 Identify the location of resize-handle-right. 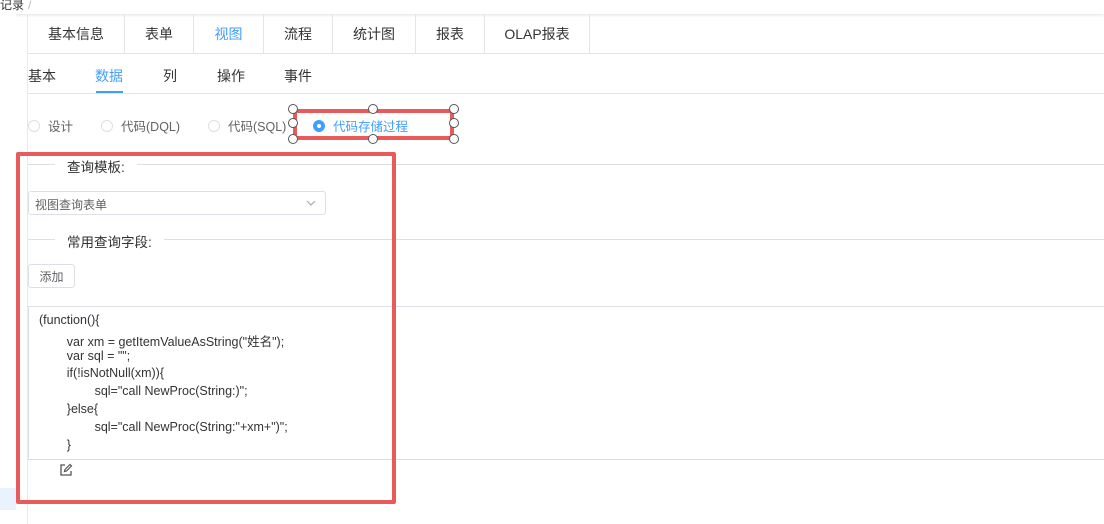
(454, 123).